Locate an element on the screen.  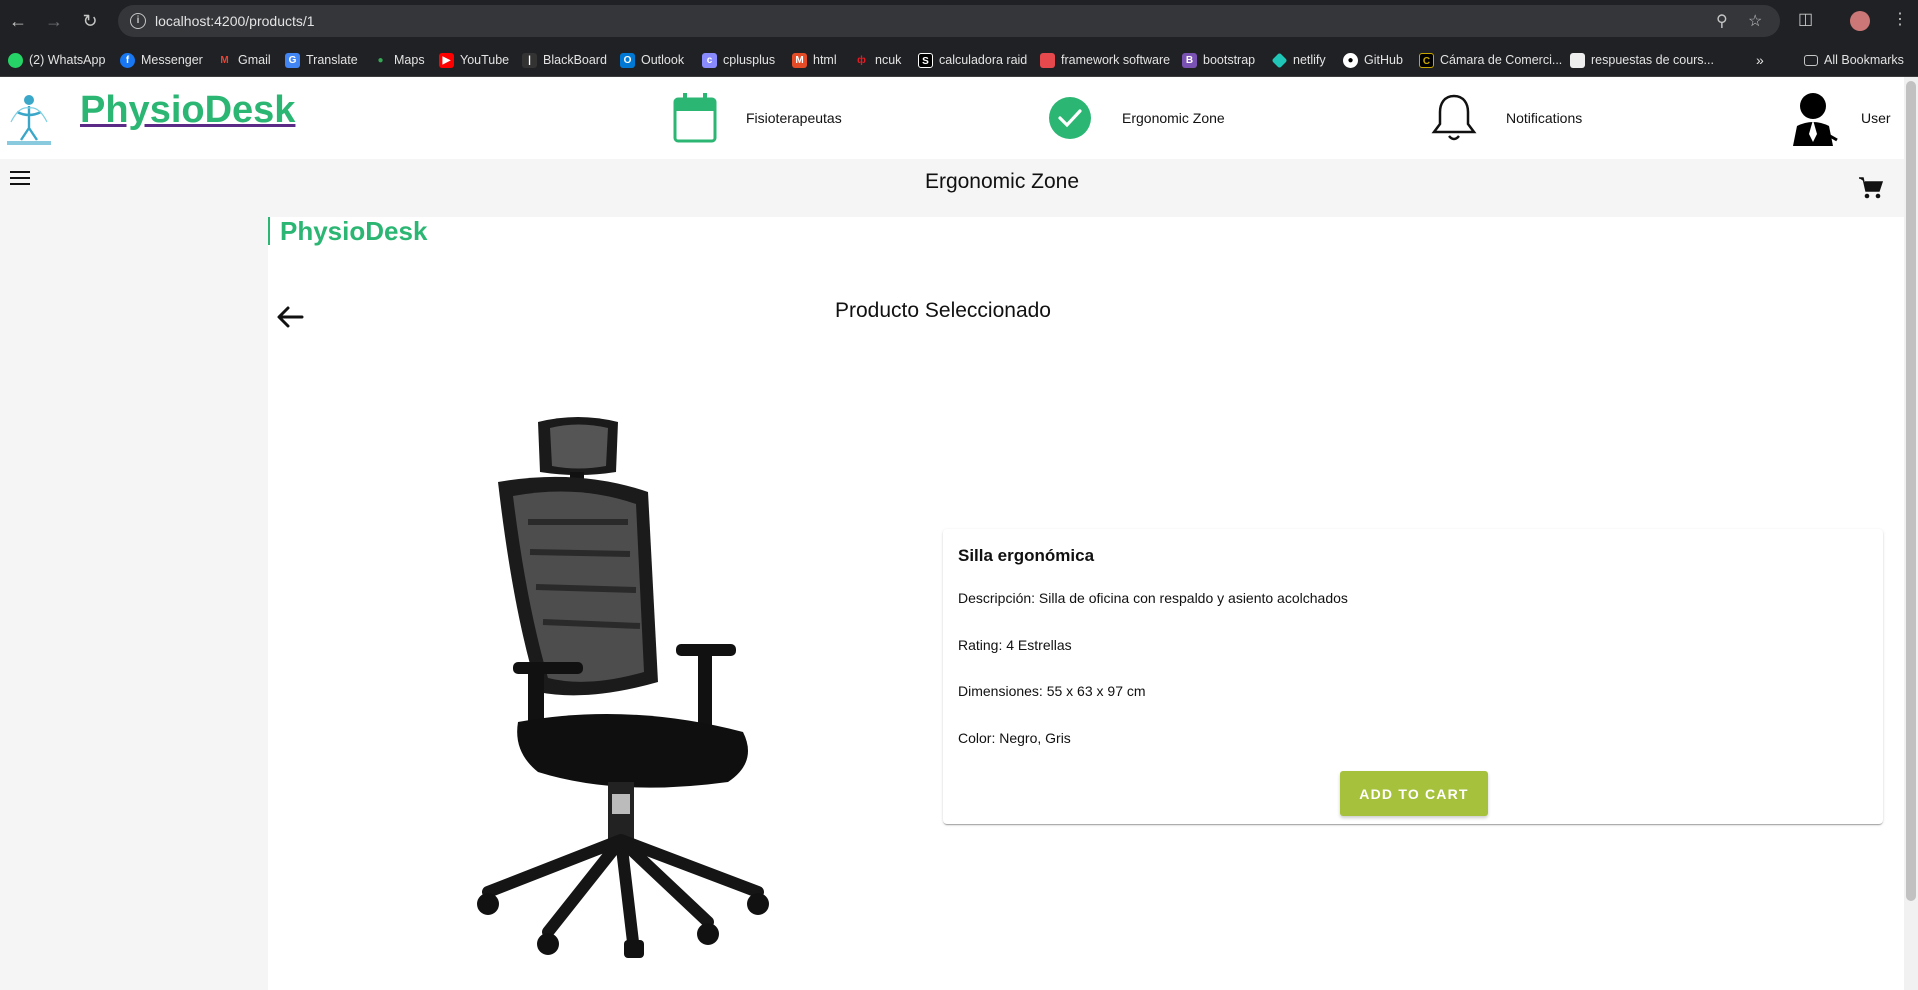
bookmarks-overflow-icon: » is located at coordinates (1760, 60).